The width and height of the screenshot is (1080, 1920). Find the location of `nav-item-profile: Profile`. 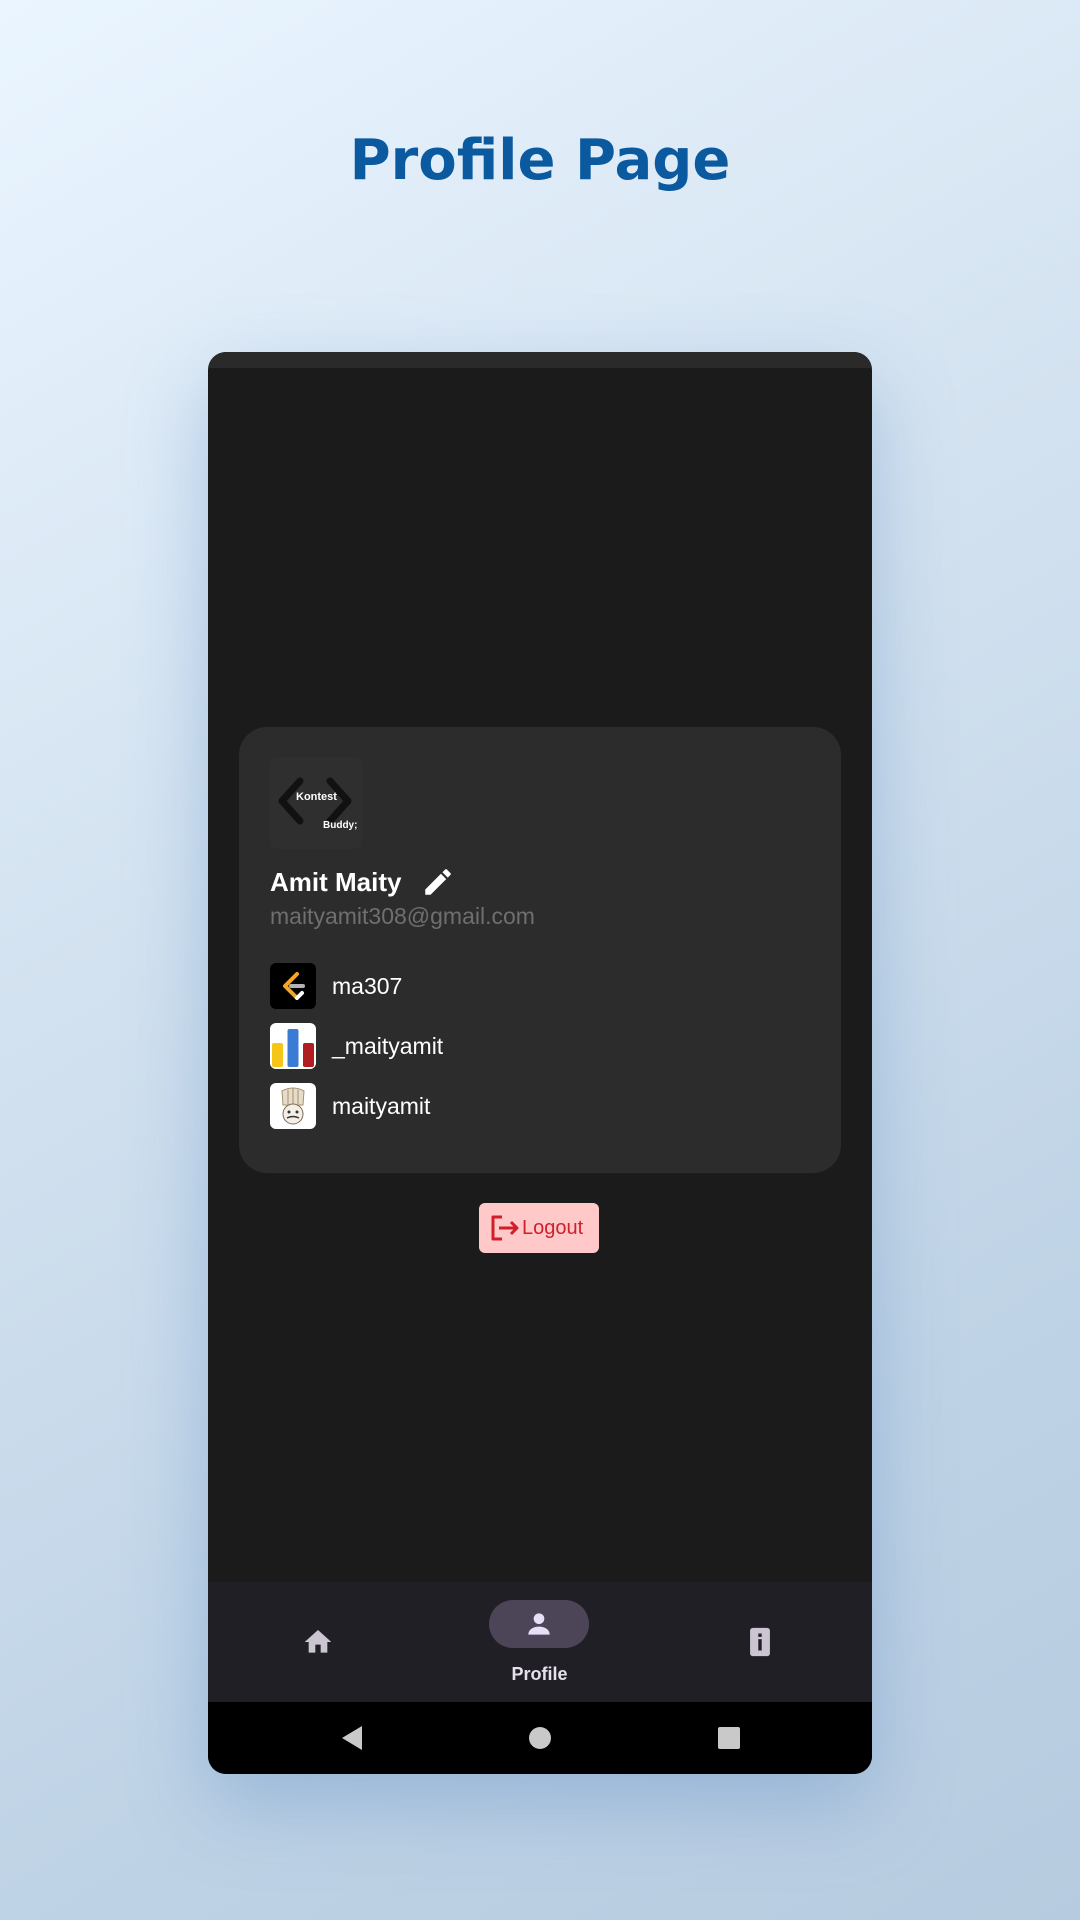

nav-item-profile: Profile is located at coordinates (539, 1642).